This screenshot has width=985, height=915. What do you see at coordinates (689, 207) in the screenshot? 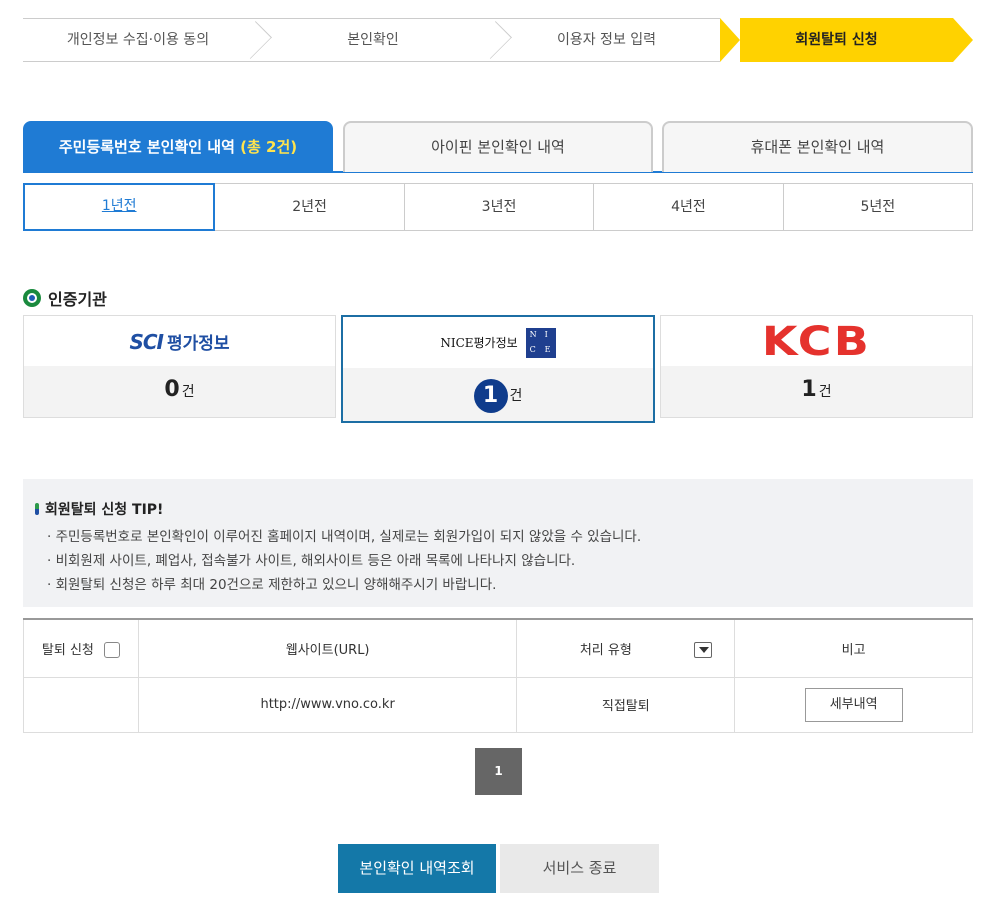
I see `tab-year-4: 4년전` at bounding box center [689, 207].